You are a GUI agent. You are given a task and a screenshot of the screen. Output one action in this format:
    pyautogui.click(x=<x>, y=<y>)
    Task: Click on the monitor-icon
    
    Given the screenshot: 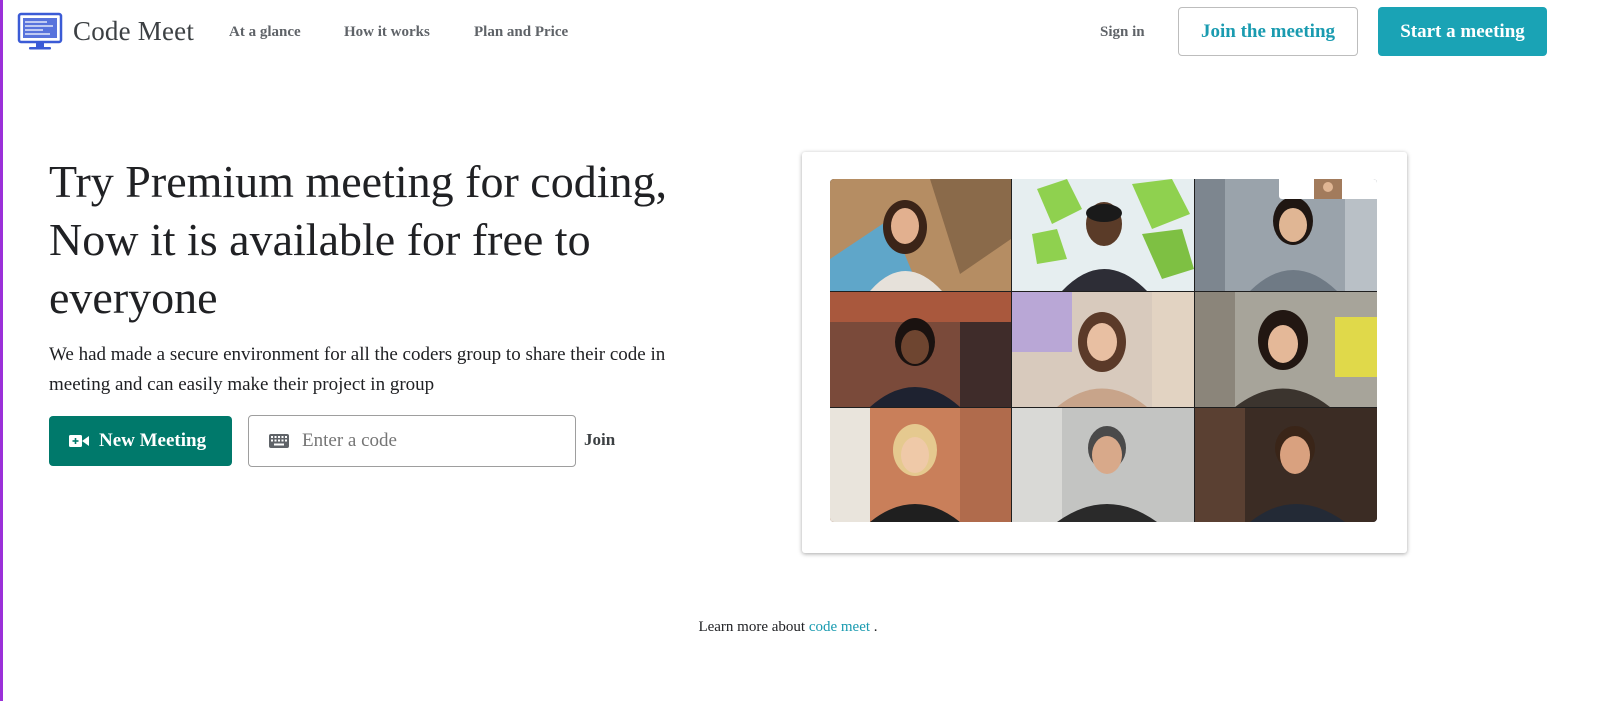 What is the action you would take?
    pyautogui.click(x=40, y=31)
    